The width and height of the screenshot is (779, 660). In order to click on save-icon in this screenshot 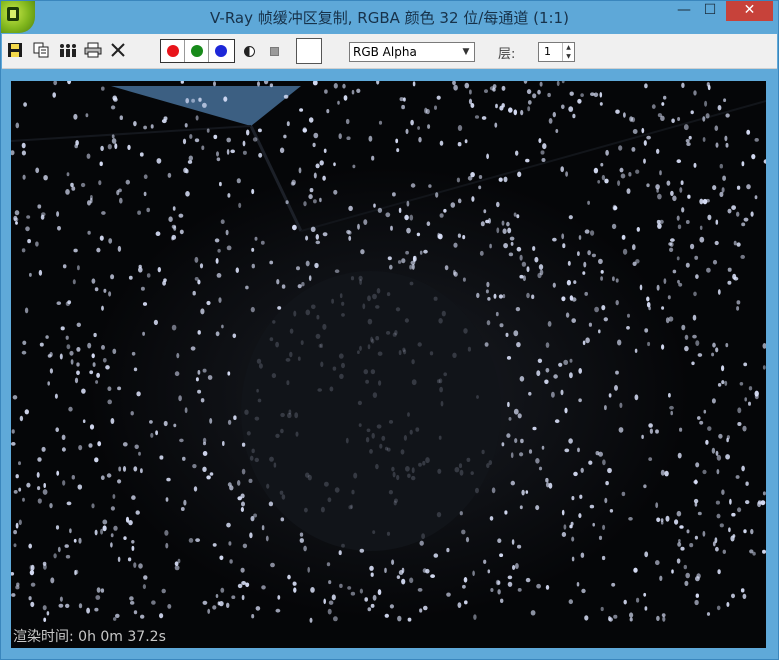, I will do `click(15, 51)`.